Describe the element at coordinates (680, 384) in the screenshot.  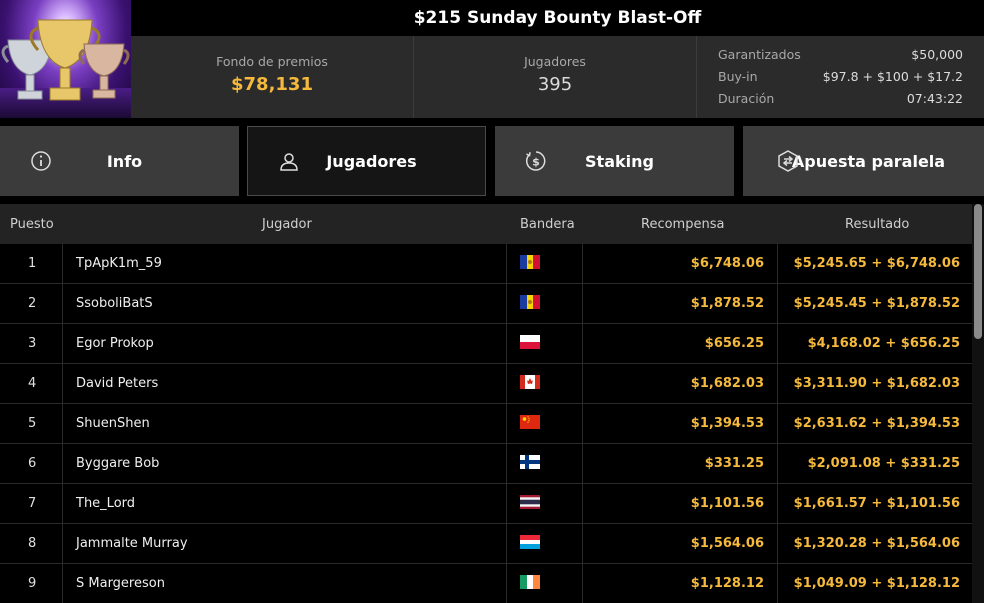
I see `row-reward: $1,682.03` at that location.